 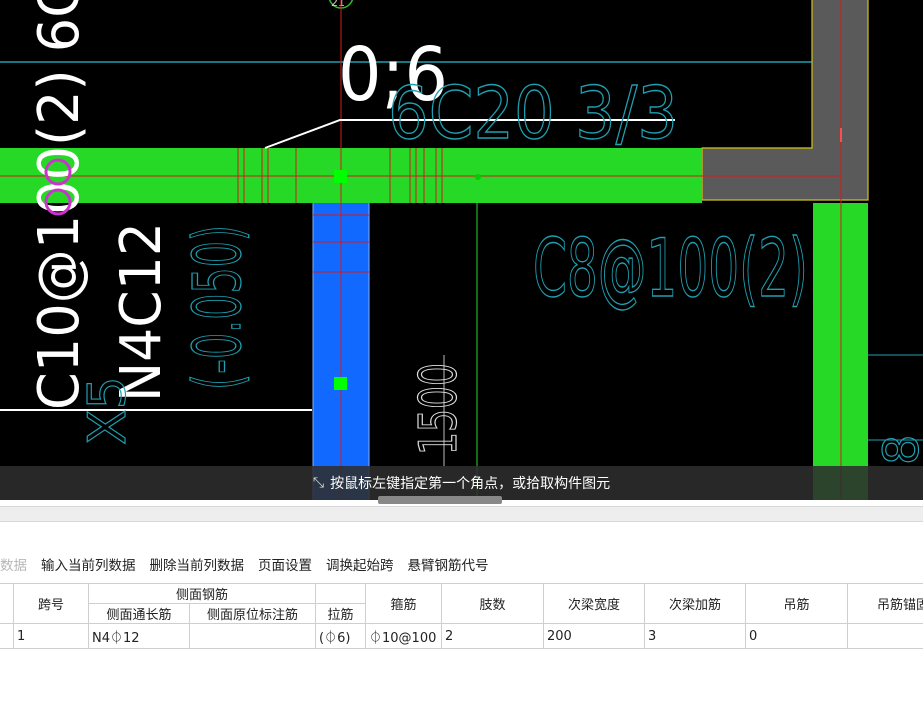 I want to click on command-prompt-text: 按鼠标左键指定第一个角点，或拾取构件图元, so click(x=470, y=484).